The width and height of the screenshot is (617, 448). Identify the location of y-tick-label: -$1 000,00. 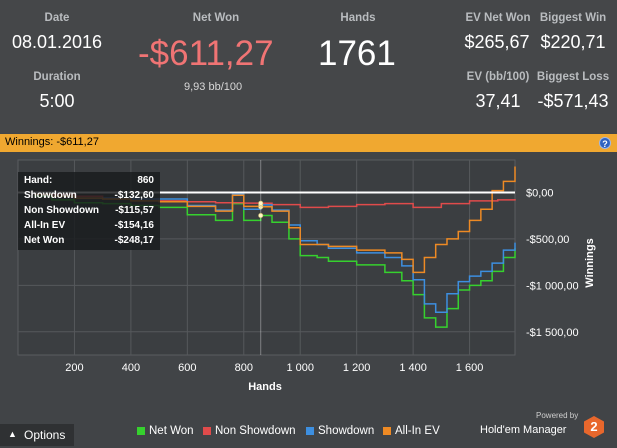
(552, 286).